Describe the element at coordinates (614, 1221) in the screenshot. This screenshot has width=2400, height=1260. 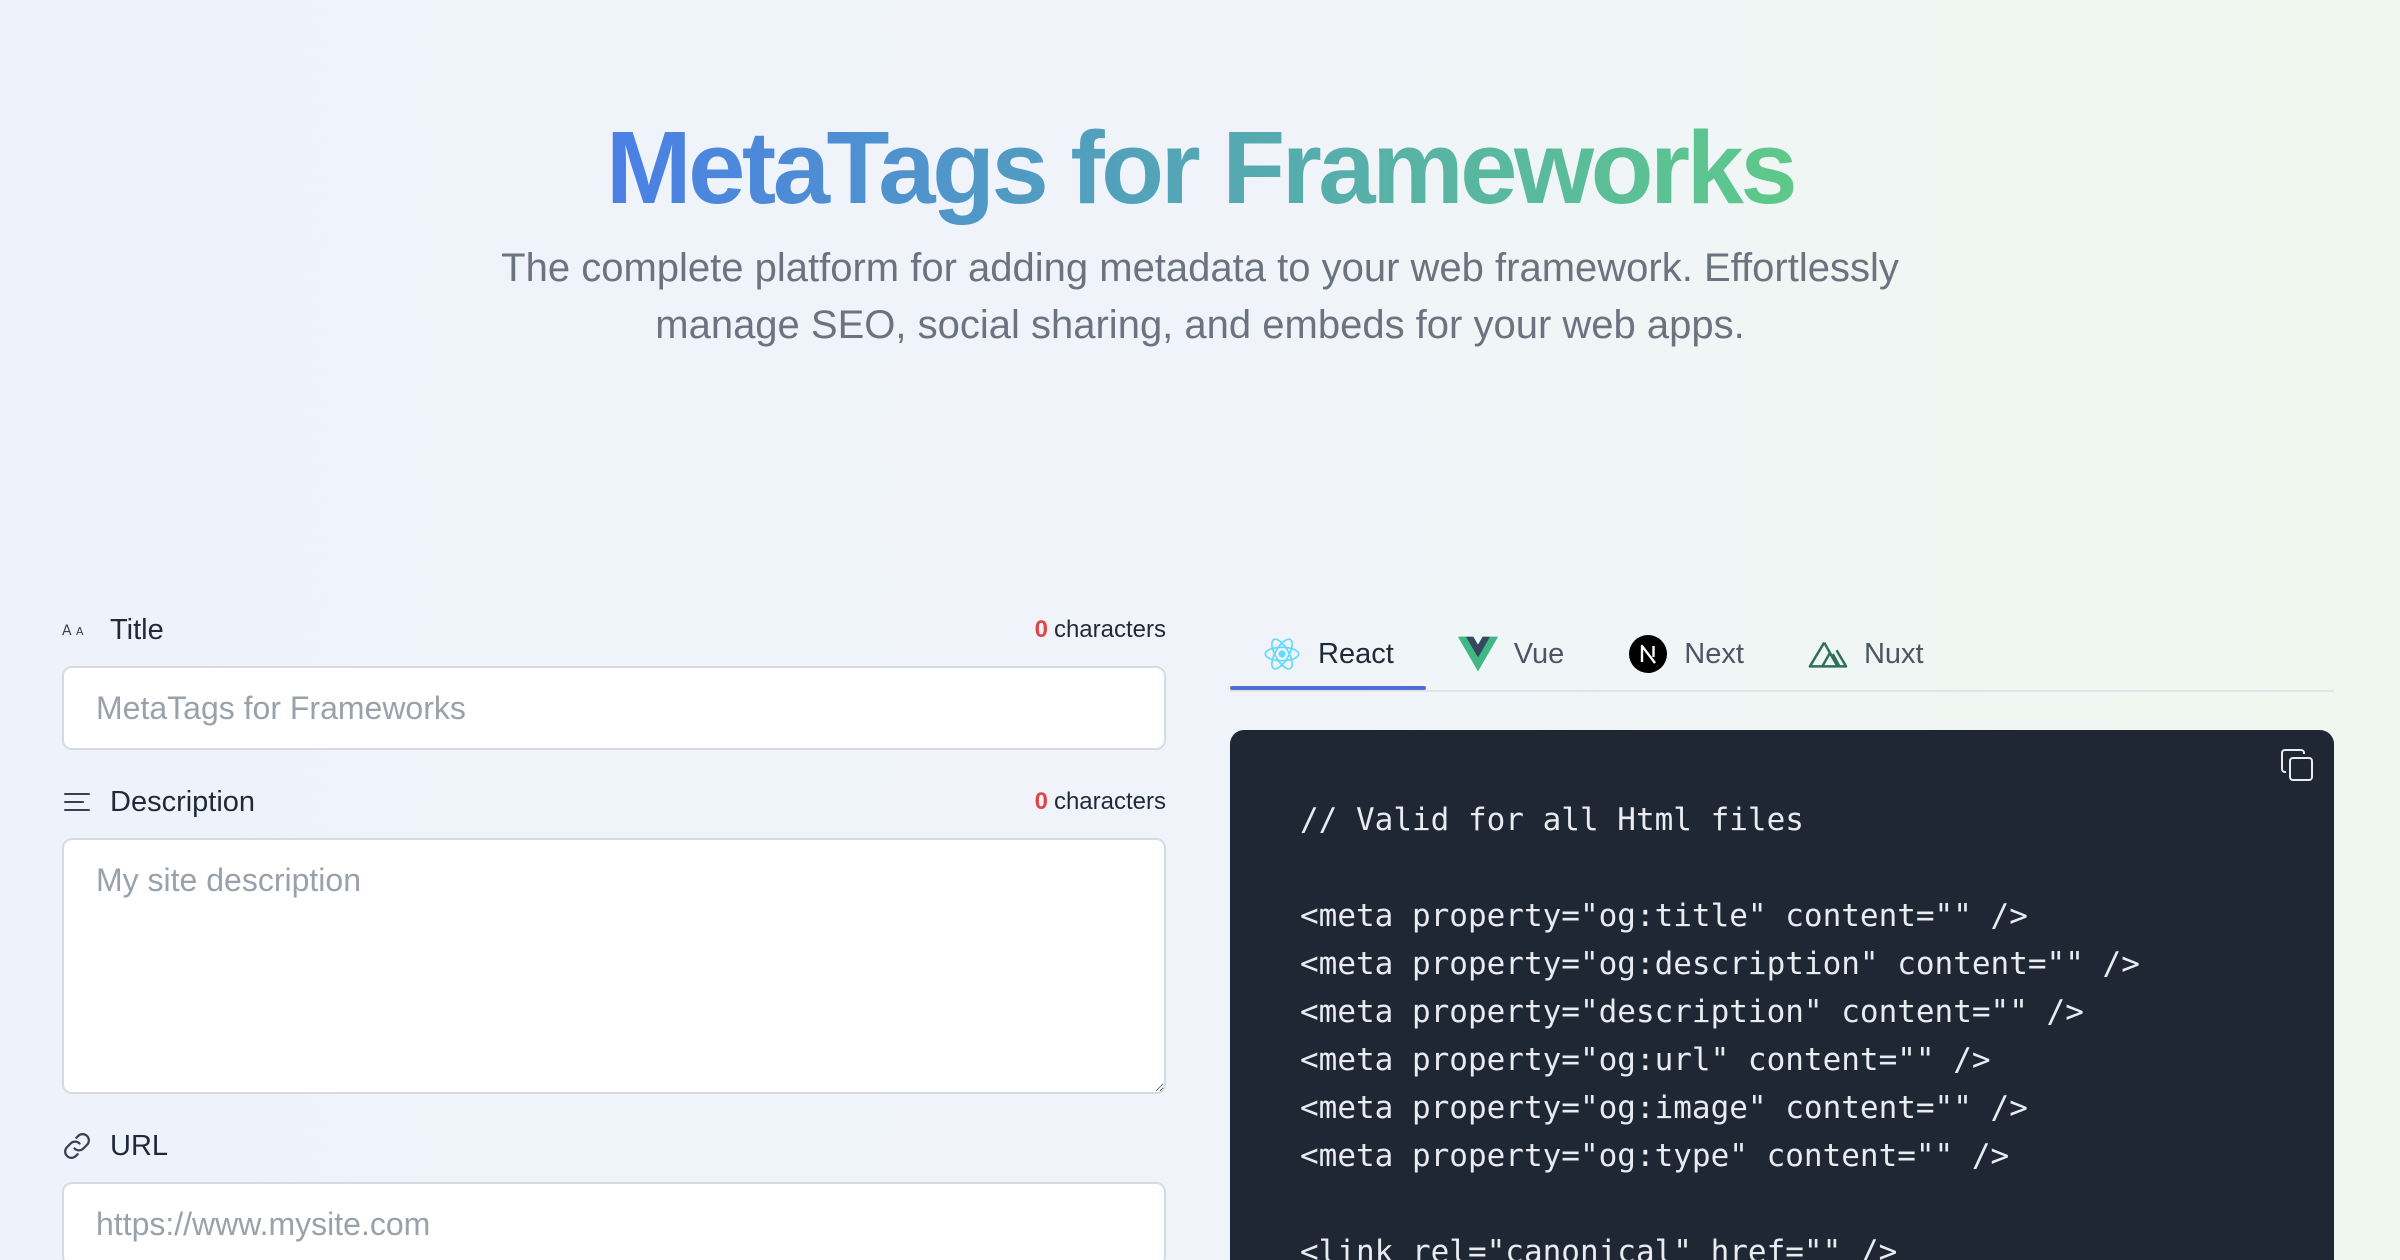
I see `url-input` at that location.